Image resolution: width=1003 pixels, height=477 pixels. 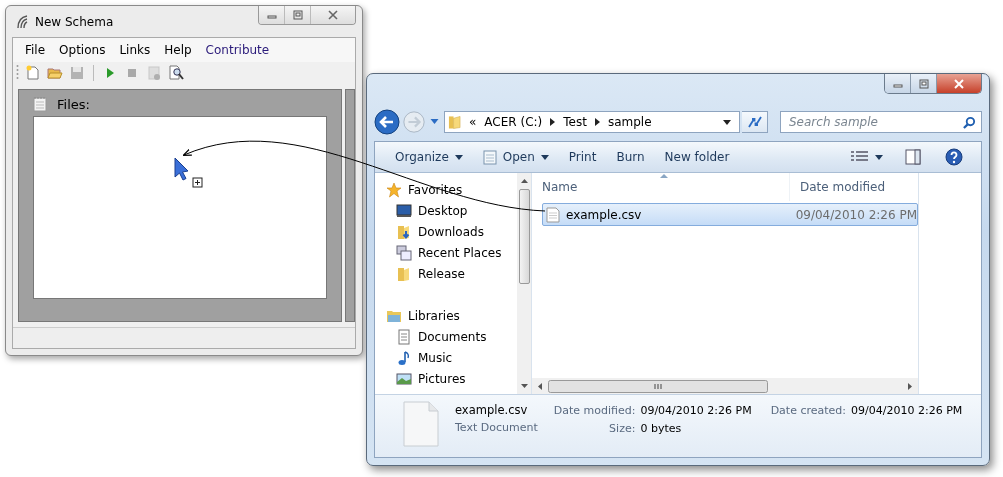 I want to click on command-button: Print, so click(x=582, y=157).